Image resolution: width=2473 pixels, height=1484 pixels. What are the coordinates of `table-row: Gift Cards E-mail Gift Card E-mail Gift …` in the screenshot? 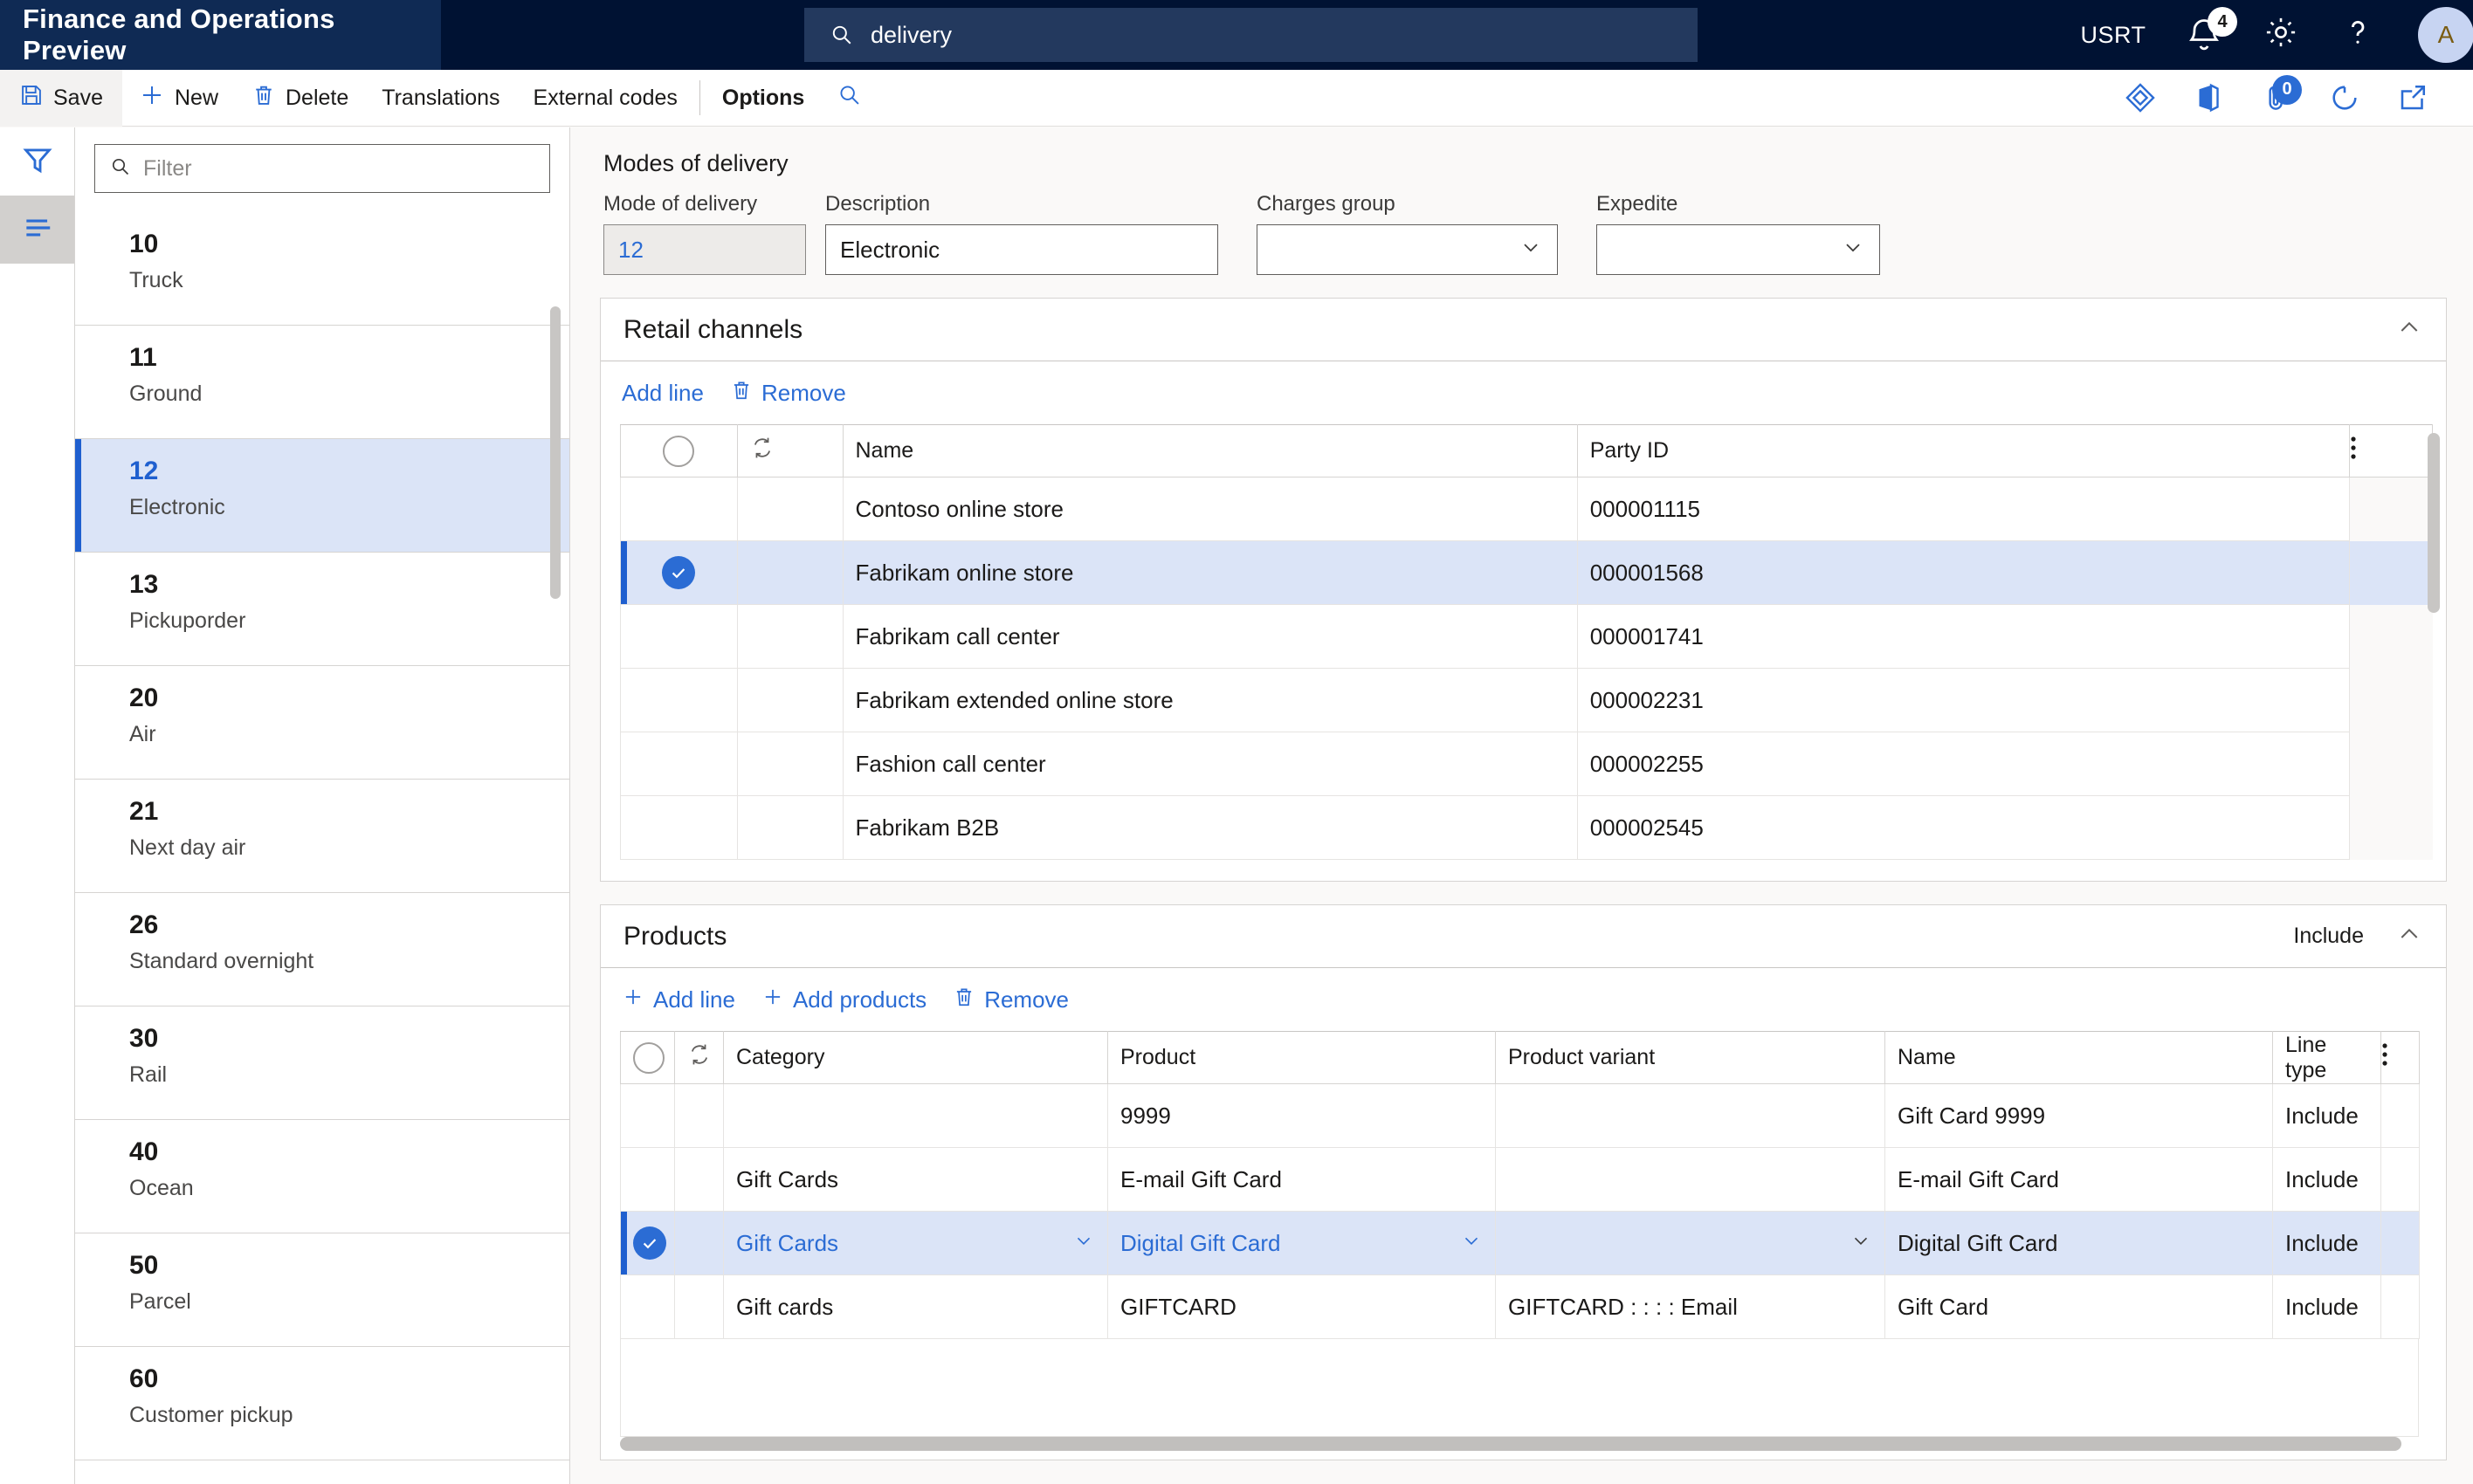 It's located at (1520, 1179).